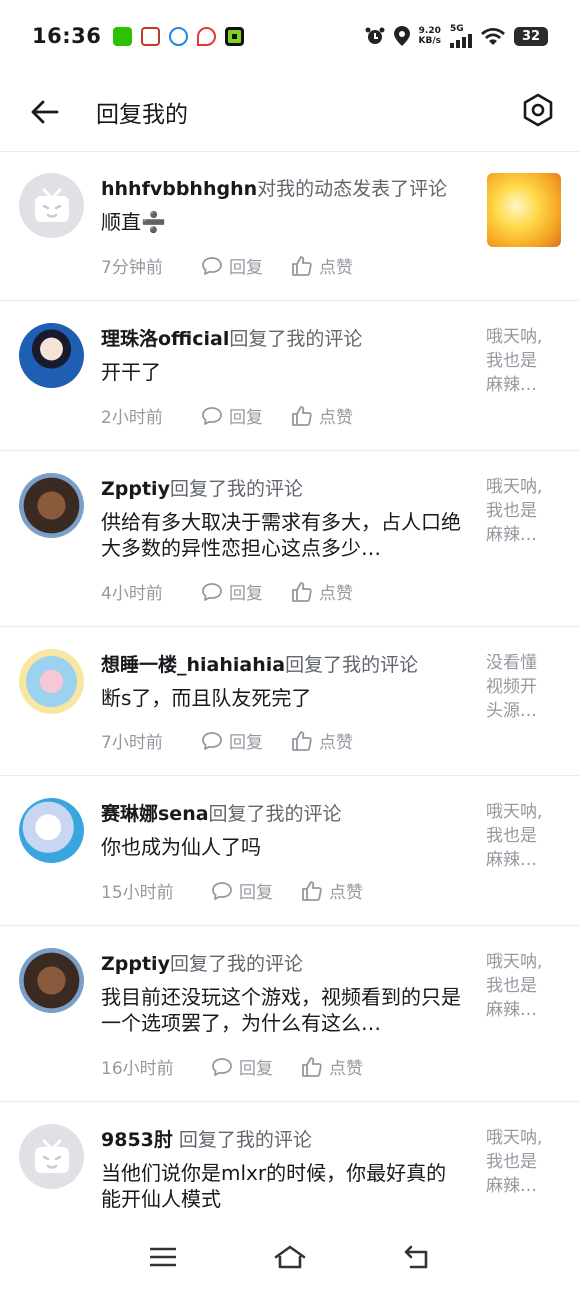 This screenshot has width=580, height=1289. What do you see at coordinates (511, 687) in the screenshot?
I see `preview-line: 视频开` at bounding box center [511, 687].